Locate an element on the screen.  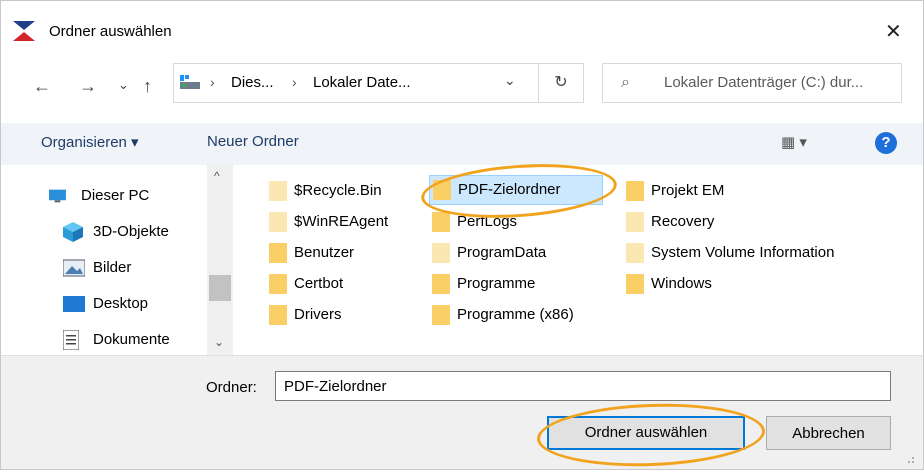
window-title: Ordner auswählen is located at coordinates (110, 31).